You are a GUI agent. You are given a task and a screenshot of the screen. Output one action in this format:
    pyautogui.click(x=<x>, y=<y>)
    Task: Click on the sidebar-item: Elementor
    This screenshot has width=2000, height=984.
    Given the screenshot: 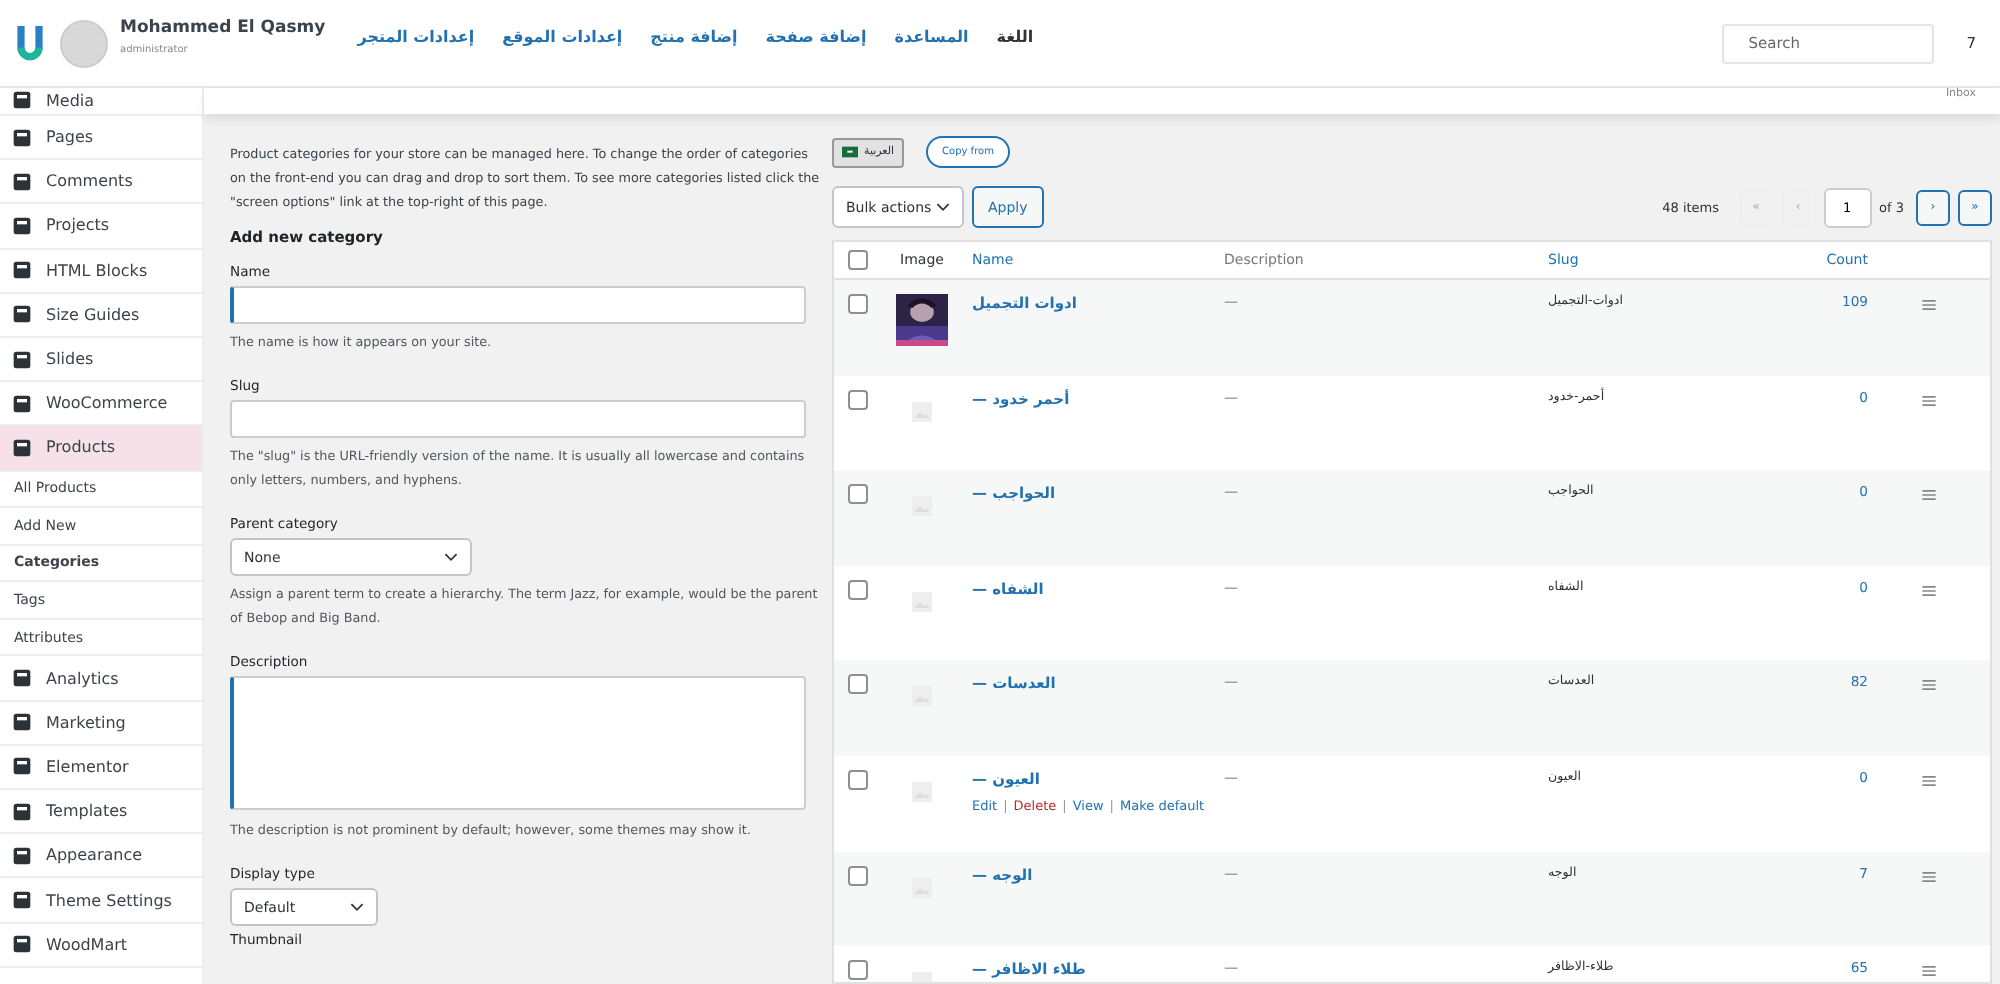 What is the action you would take?
    pyautogui.click(x=101, y=768)
    